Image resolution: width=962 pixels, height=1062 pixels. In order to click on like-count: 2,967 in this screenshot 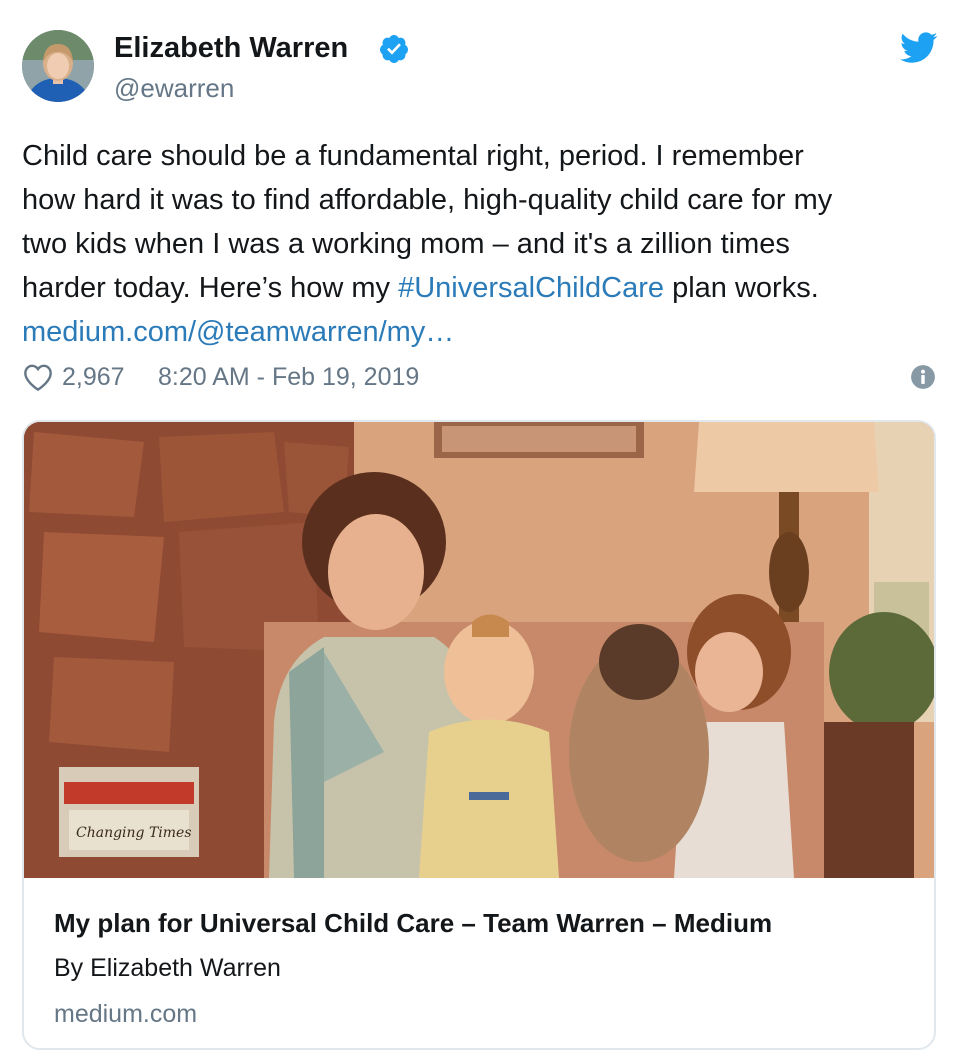, I will do `click(93, 377)`.